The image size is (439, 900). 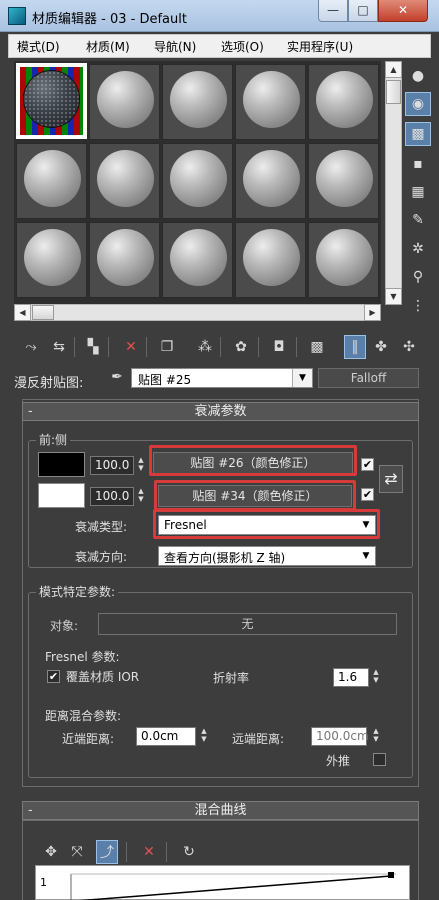 What do you see at coordinates (49, 383) in the screenshot?
I see `diffuse-map-label: 漫反射贴图:` at bounding box center [49, 383].